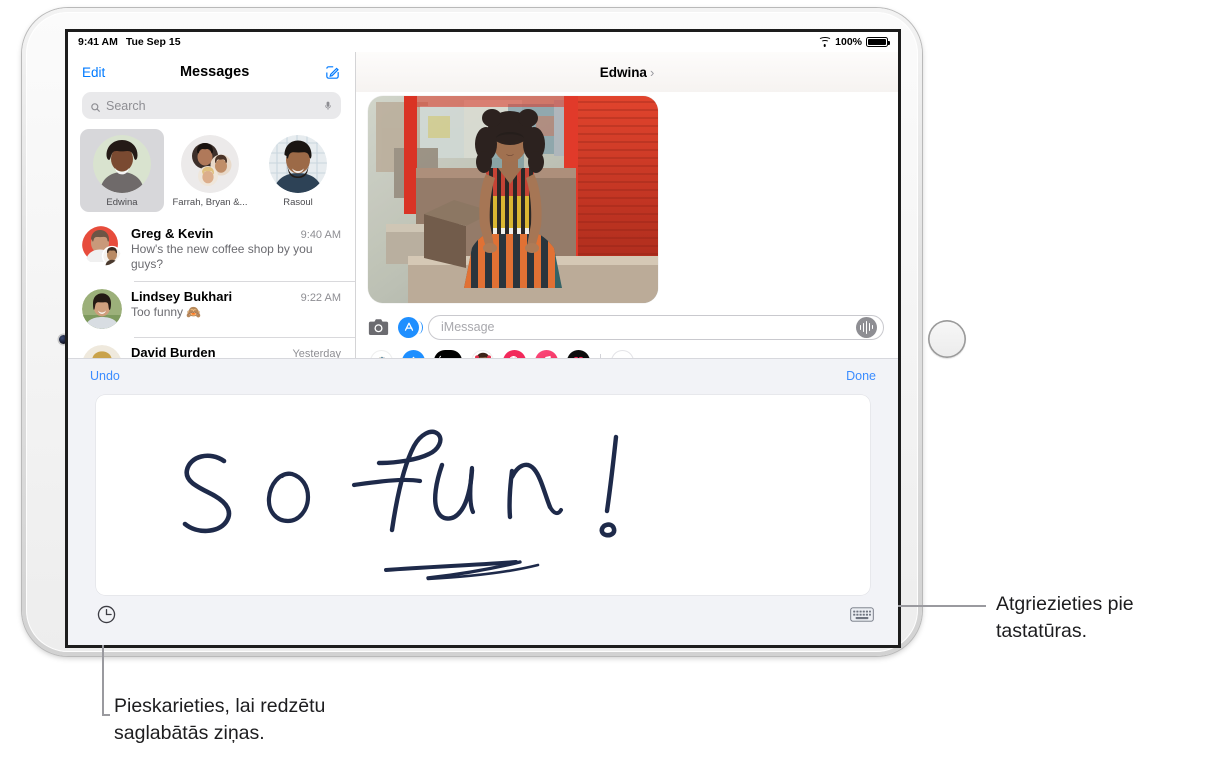  I want to click on status-time: 9:41 AM, so click(98, 42).